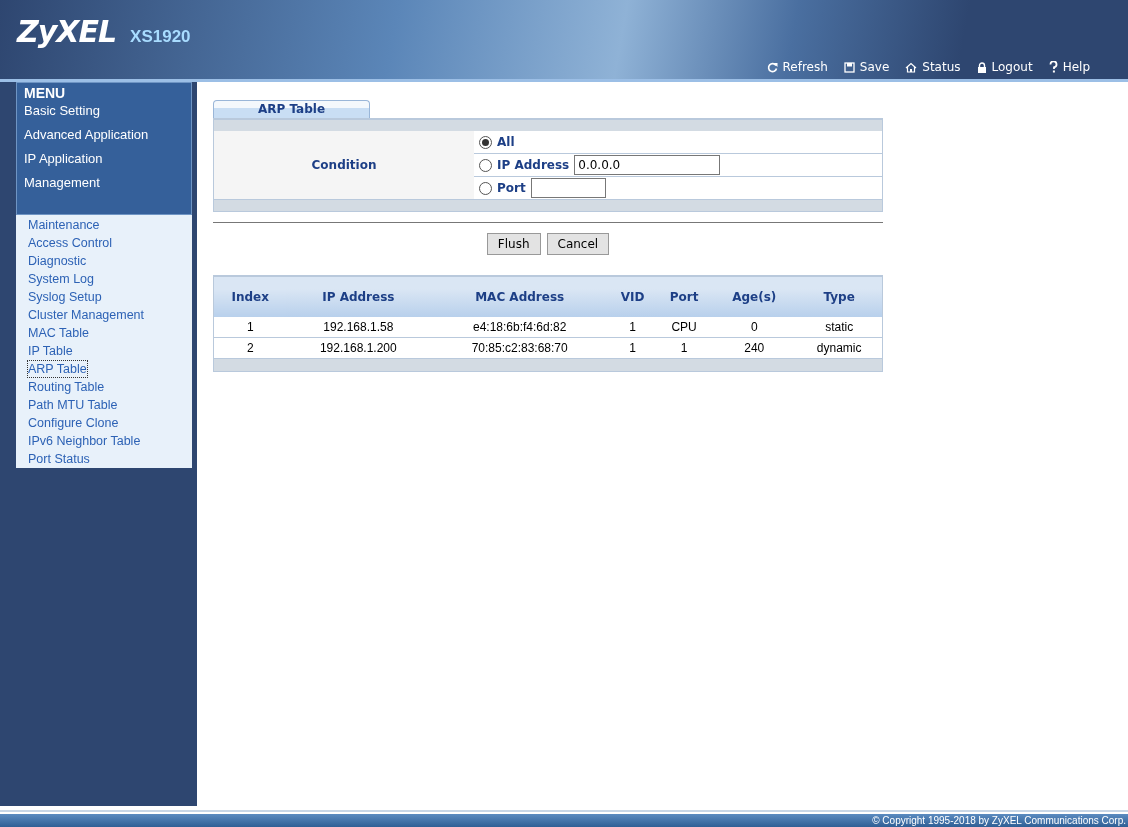 The width and height of the screenshot is (1128, 827). Describe the element at coordinates (911, 67) in the screenshot. I see `home-icon` at that location.